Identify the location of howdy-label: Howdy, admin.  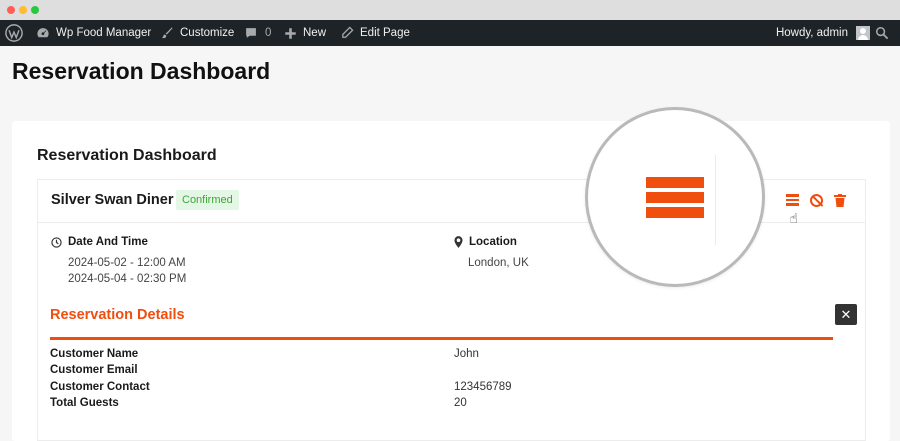
(811, 33).